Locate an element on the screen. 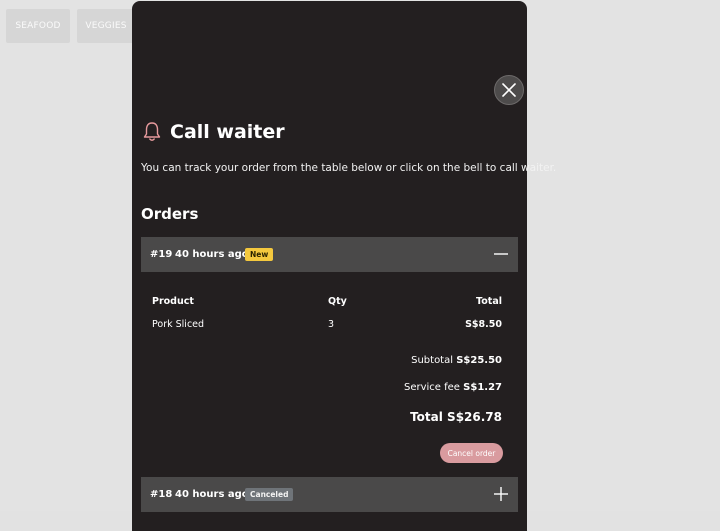  cancel-order-button: Cancel order is located at coordinates (471, 453).